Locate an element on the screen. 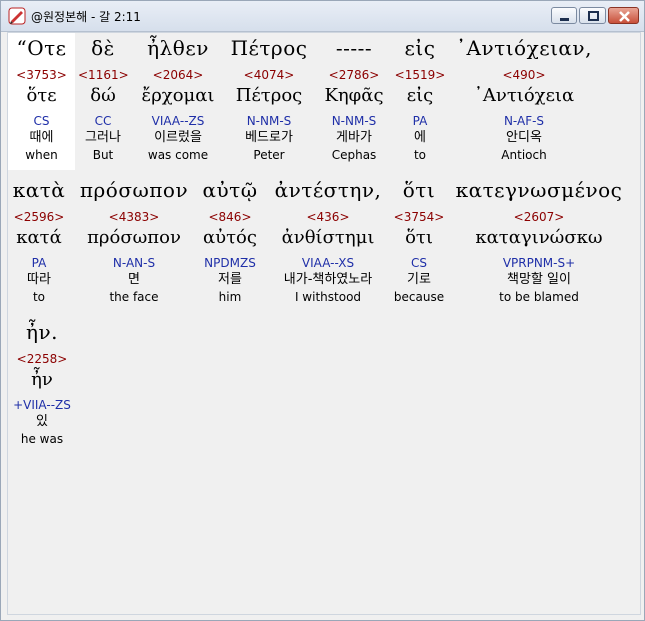 This screenshot has width=645, height=621. greek-text: ἦν. is located at coordinates (42, 332).